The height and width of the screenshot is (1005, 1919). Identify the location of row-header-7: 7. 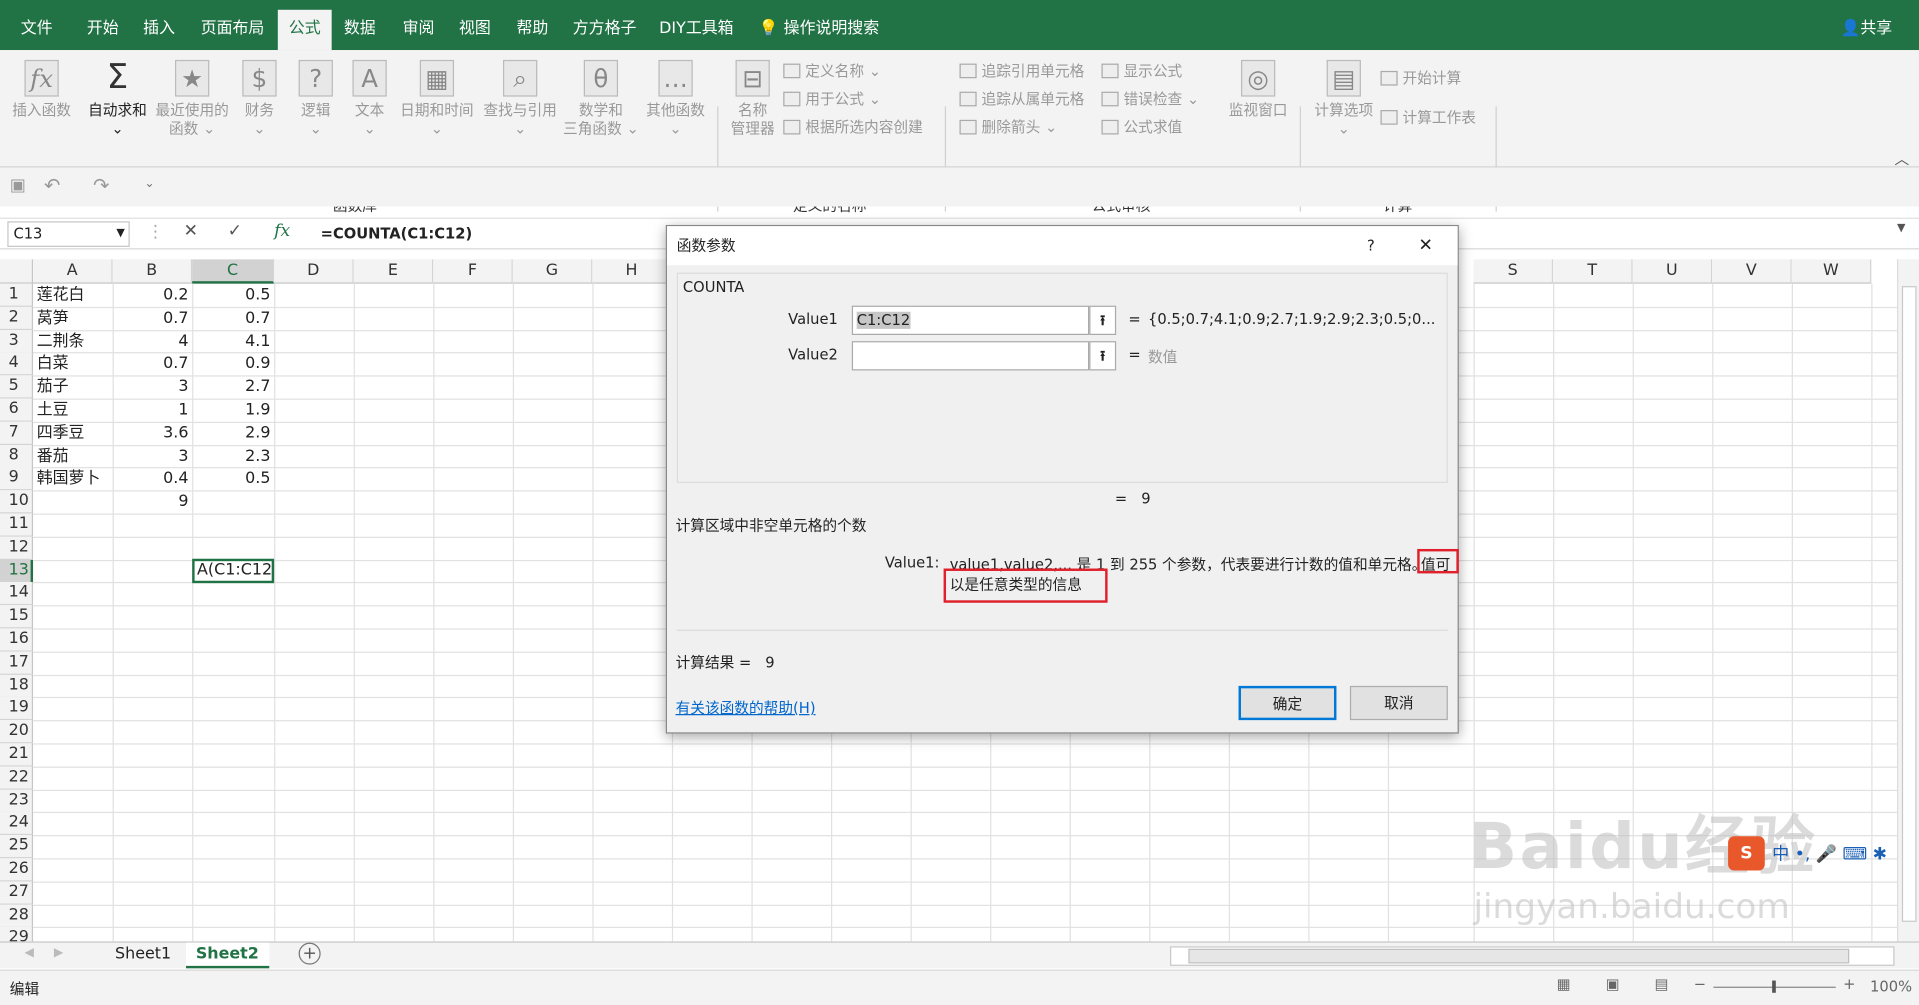
(17, 433).